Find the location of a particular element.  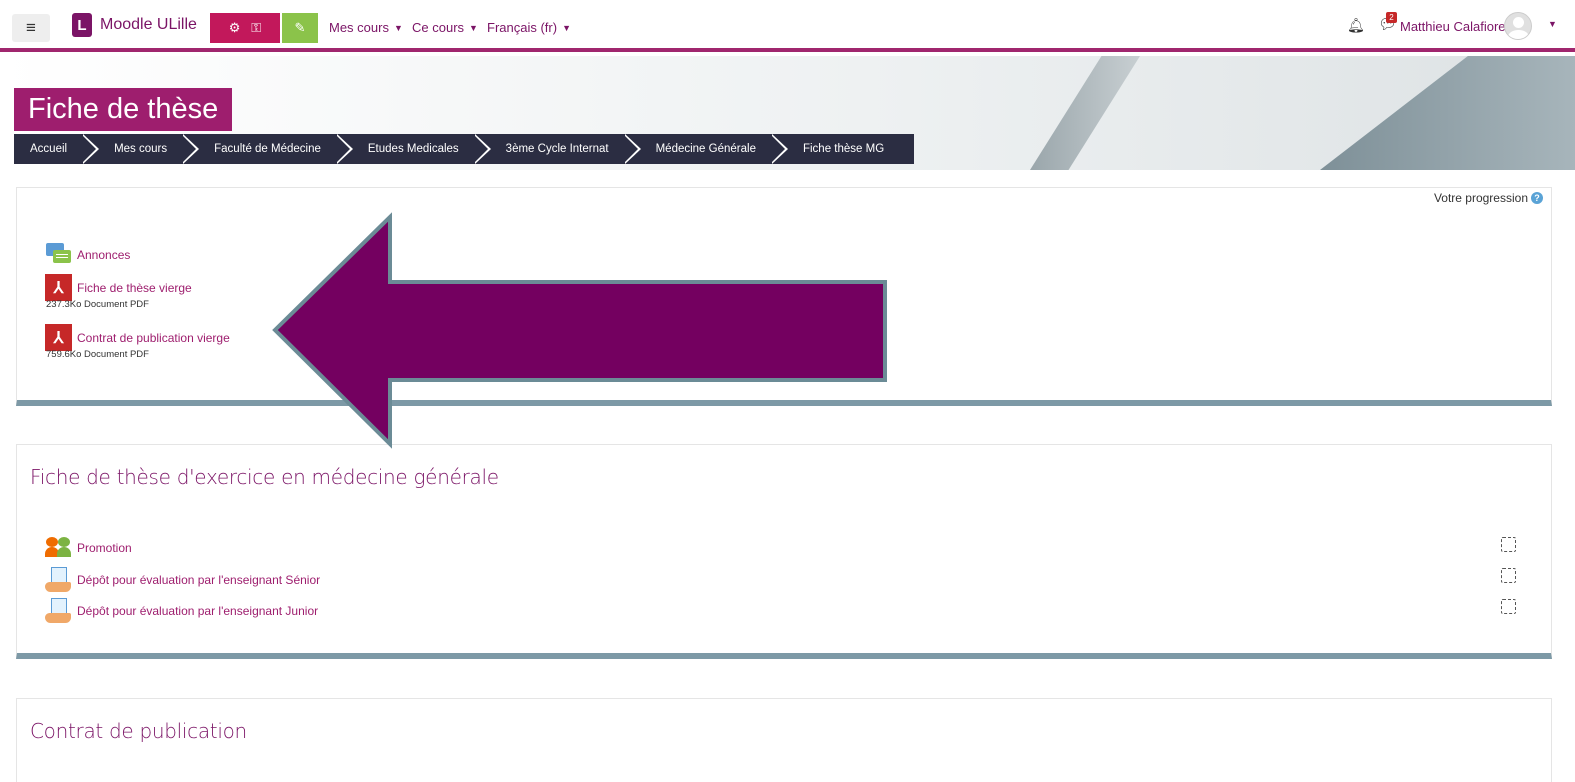

key-icon: ⚿ is located at coordinates (256, 27).